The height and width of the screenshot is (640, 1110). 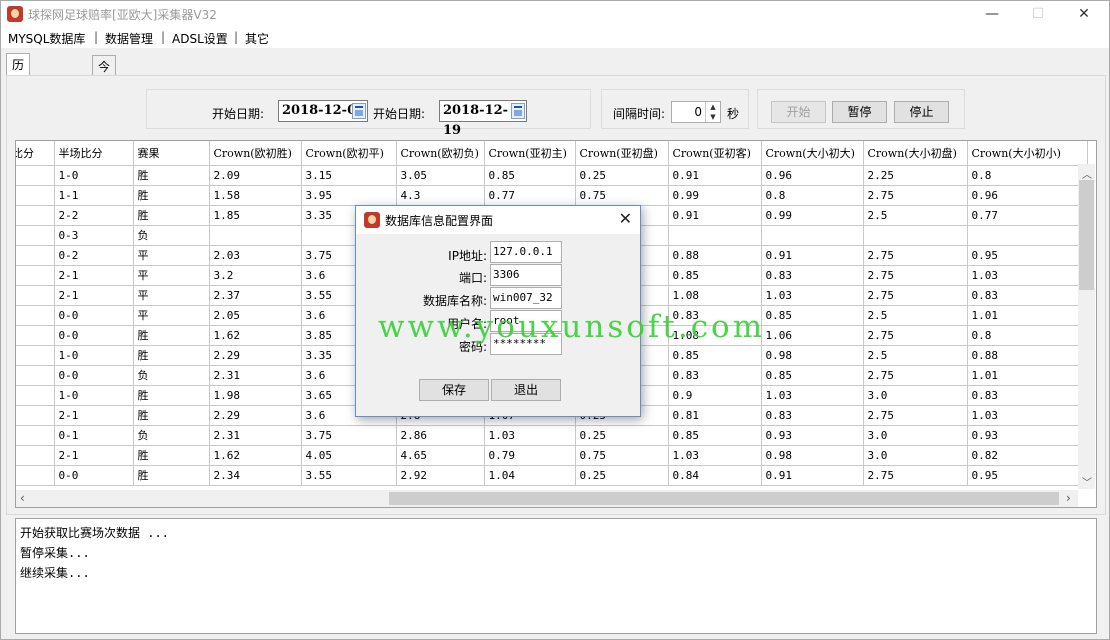 I want to click on column-header: Crown(大小初大), so click(x=812, y=153).